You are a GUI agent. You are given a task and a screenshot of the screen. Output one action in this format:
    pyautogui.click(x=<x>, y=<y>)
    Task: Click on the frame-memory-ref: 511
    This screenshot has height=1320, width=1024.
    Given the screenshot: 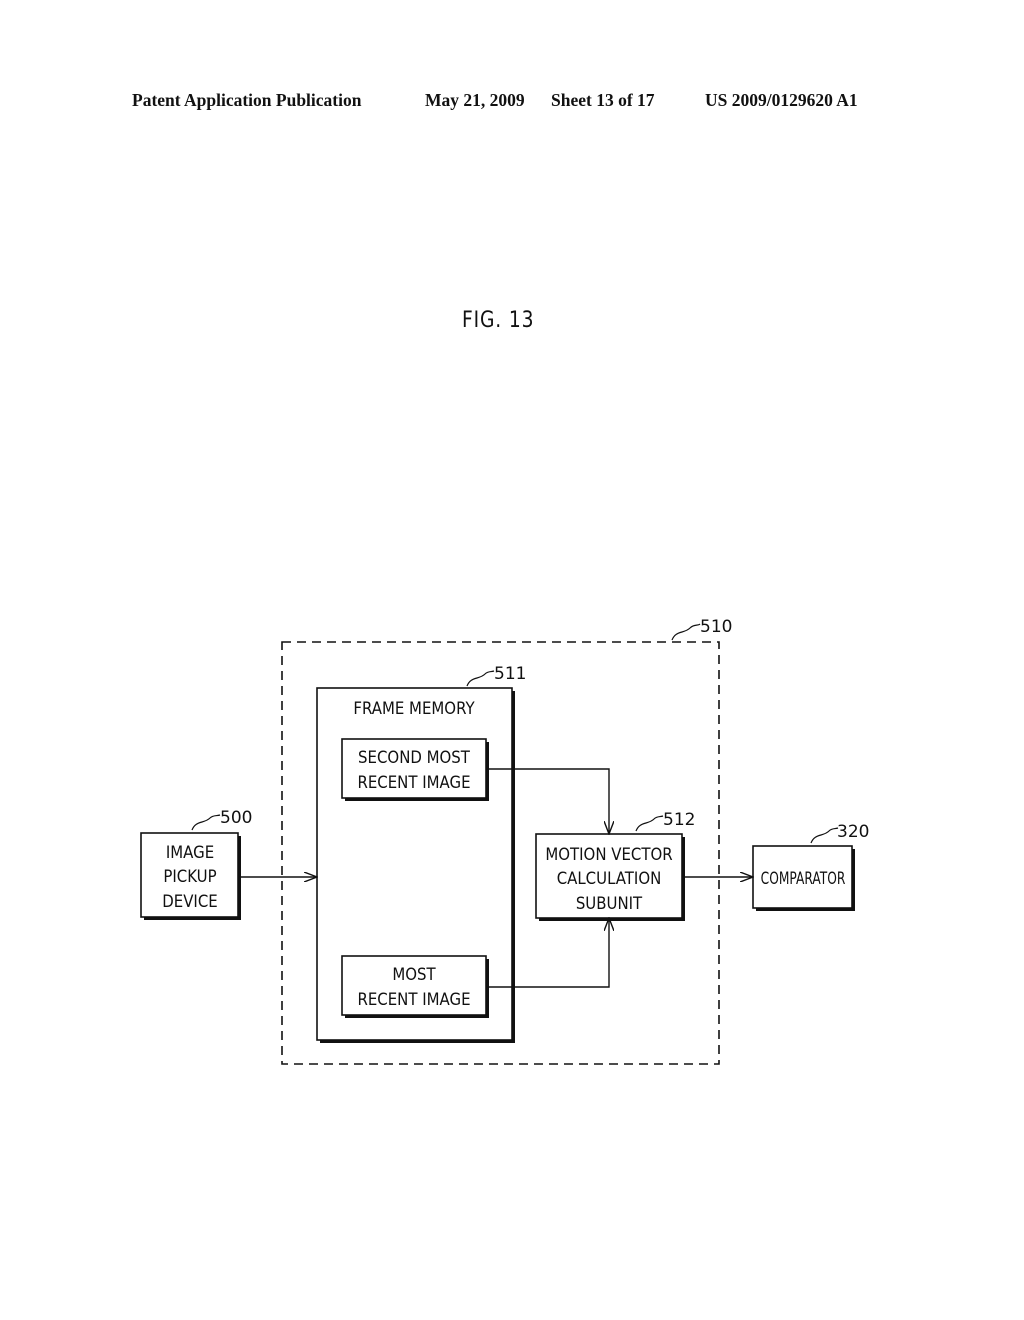 What is the action you would take?
    pyautogui.click(x=510, y=674)
    